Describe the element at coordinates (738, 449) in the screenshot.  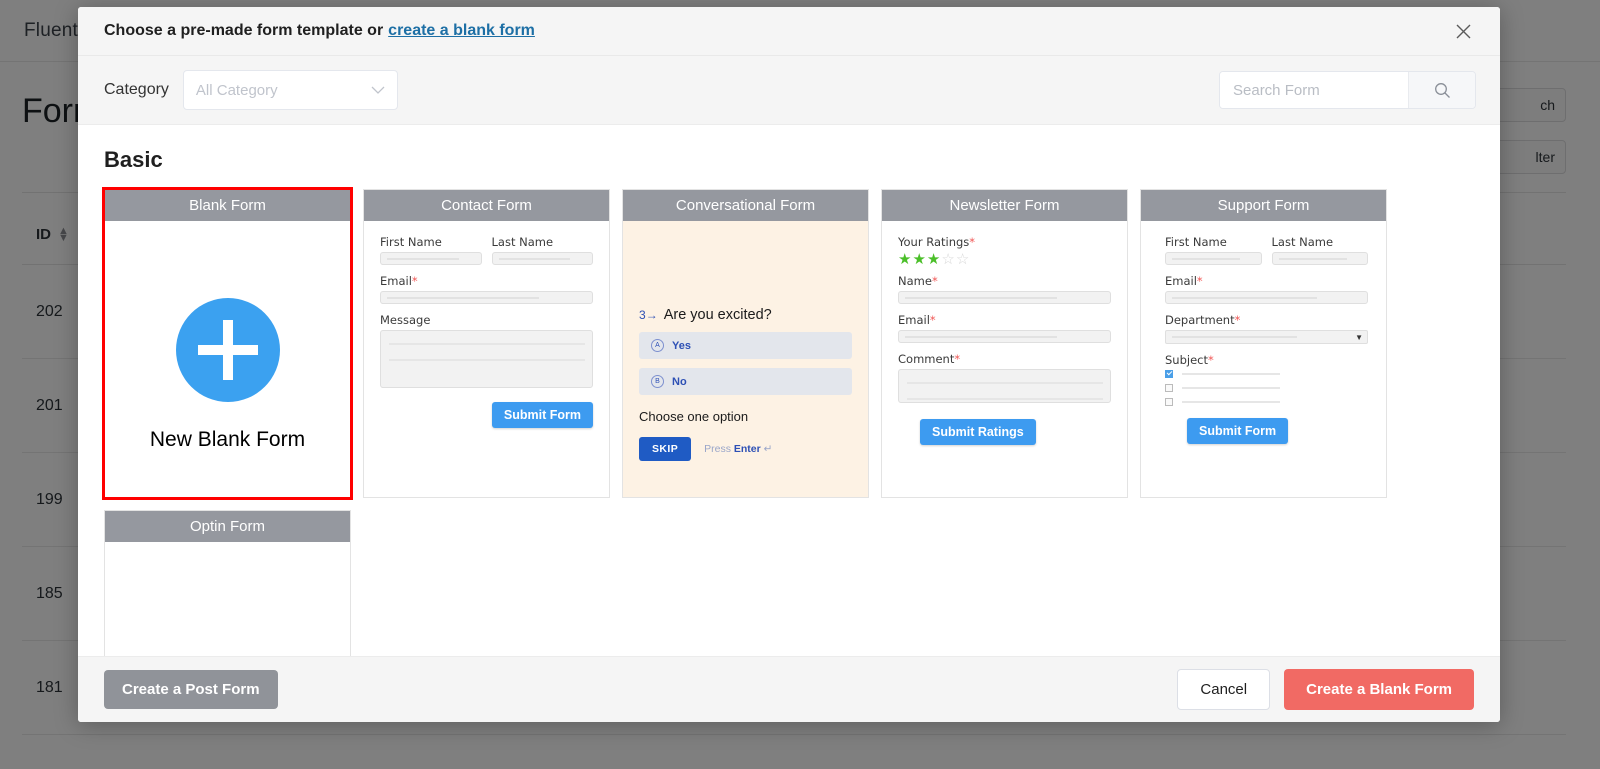
I see `press-enter-hint: Press Enter ↵` at that location.